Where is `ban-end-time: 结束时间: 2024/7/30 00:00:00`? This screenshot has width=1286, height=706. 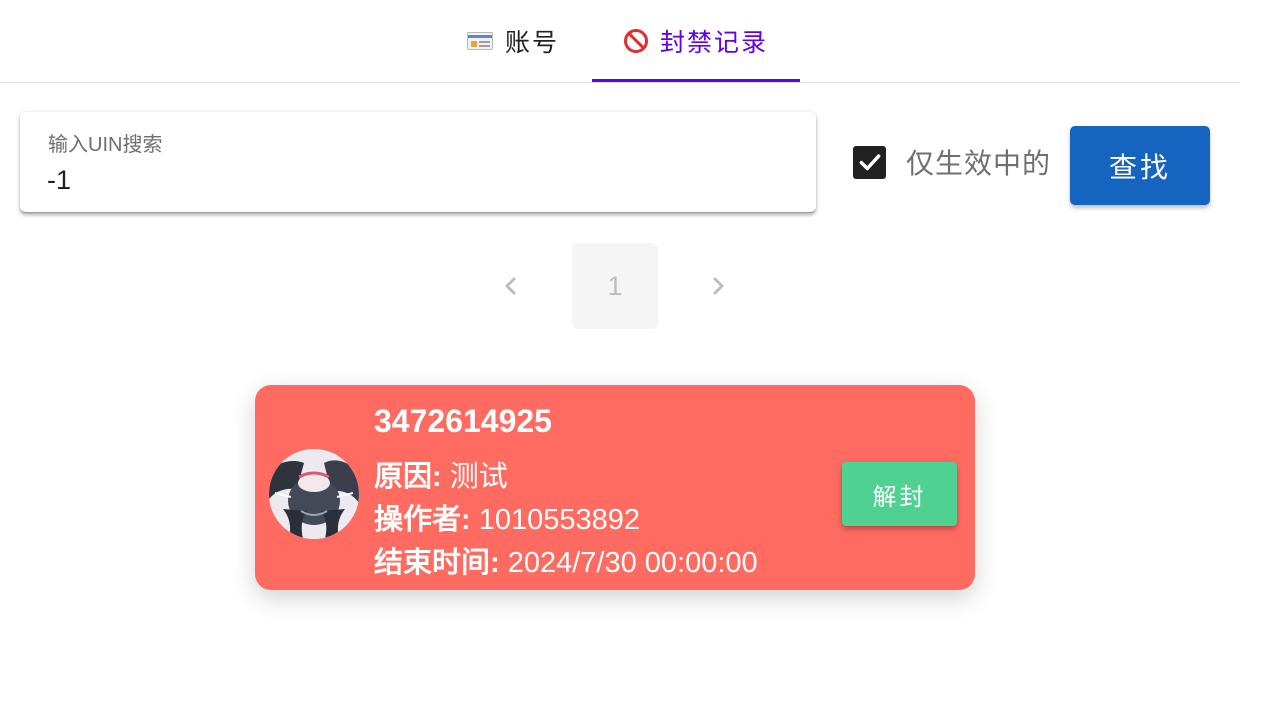
ban-end-time: 结束时间: 2024/7/30 00:00:00 is located at coordinates (566, 560).